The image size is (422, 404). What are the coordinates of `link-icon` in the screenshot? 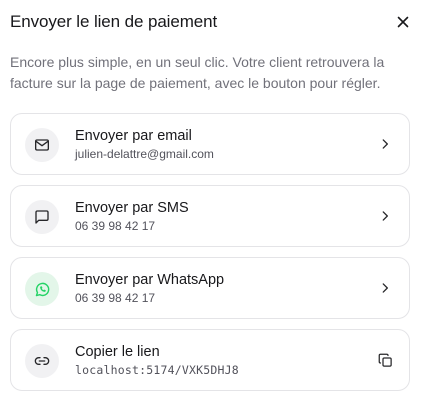 It's located at (42, 361).